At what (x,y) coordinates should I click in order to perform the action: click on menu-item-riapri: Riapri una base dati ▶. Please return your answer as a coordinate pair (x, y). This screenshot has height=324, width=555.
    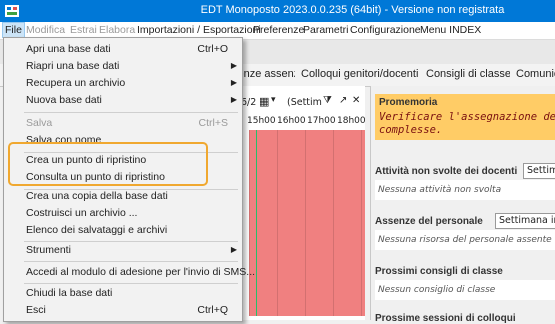
    Looking at the image, I should click on (123, 66).